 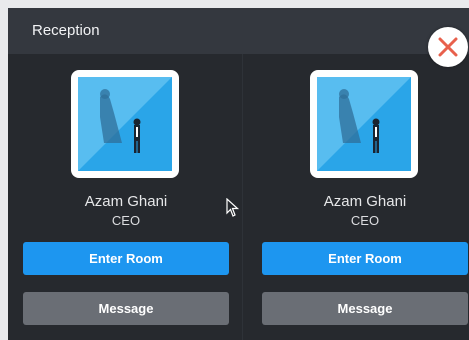 I want to click on panel-header: Reception, so click(x=238, y=31).